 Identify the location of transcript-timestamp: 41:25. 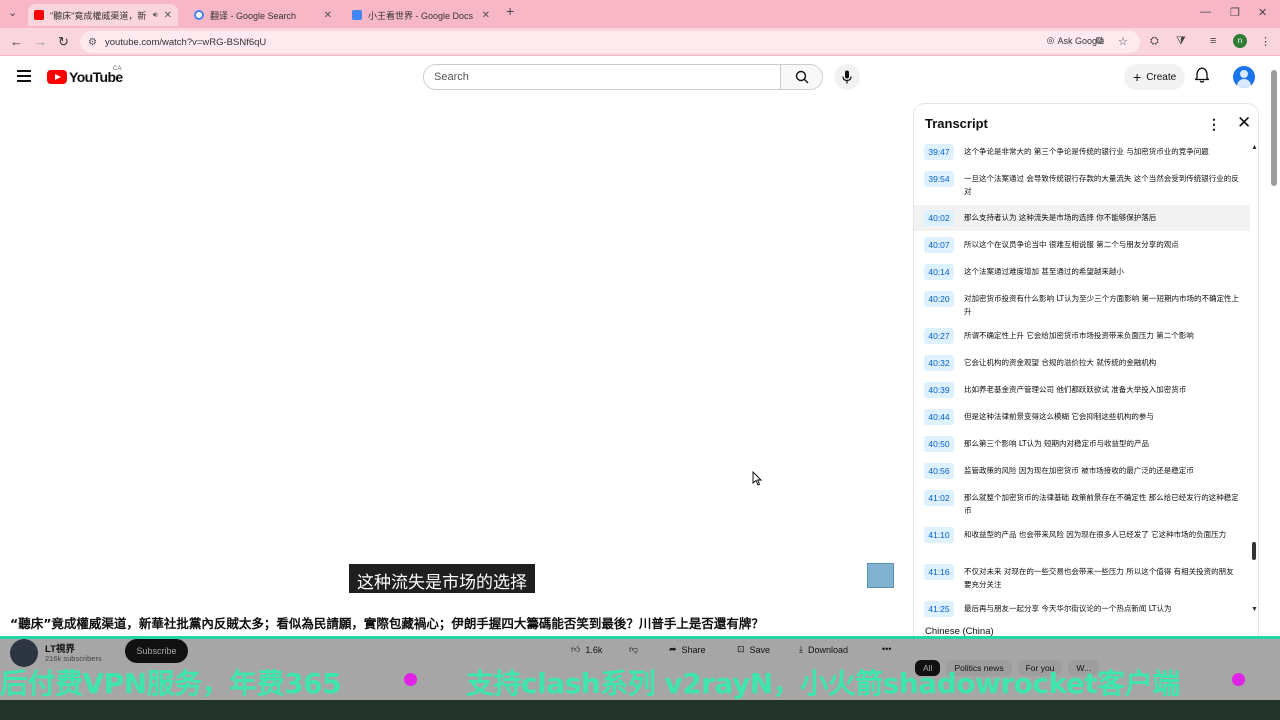
(939, 609).